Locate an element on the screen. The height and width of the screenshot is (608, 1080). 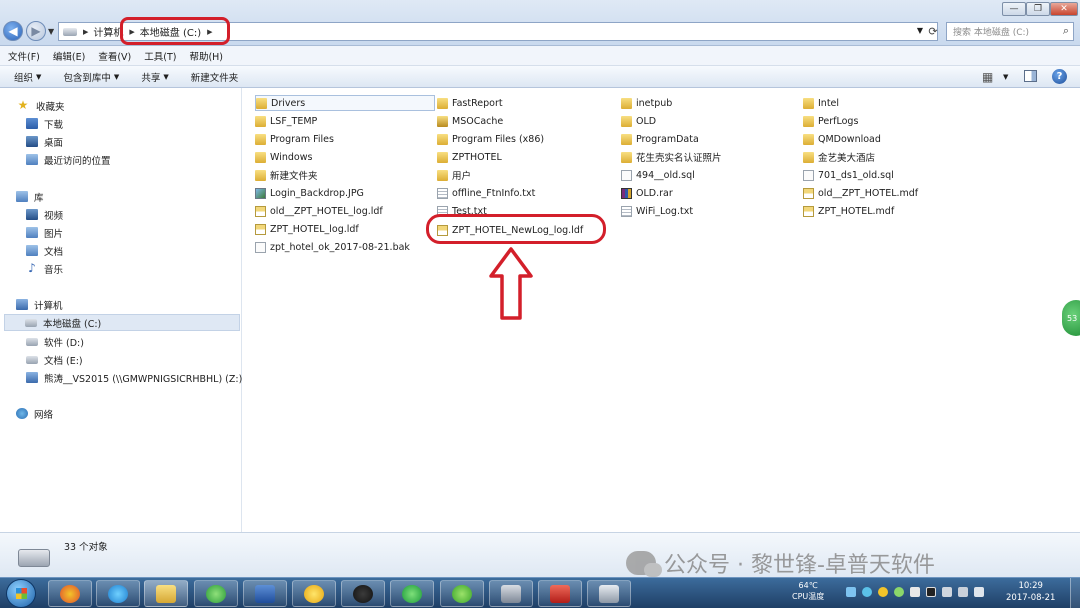
file-item: ProgramData is located at coordinates (660, 139).